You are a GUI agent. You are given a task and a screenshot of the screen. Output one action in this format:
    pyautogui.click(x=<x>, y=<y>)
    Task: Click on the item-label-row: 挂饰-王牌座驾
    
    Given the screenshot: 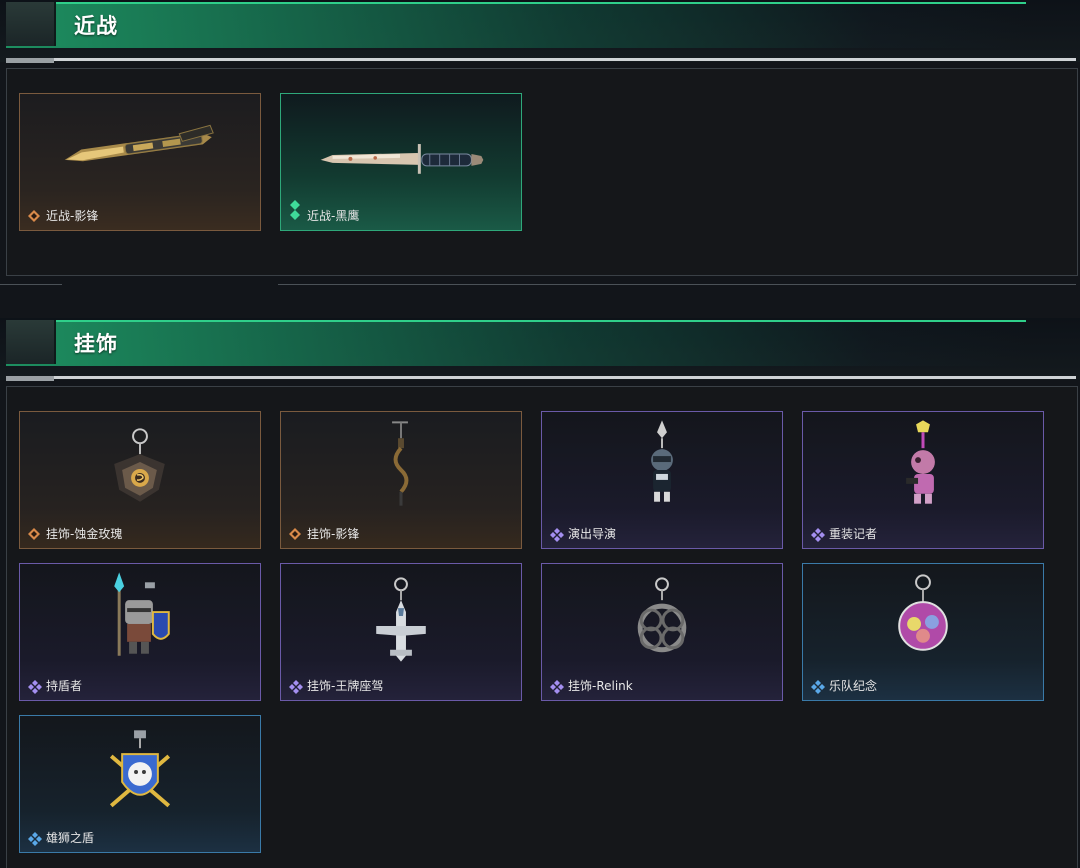 What is the action you would take?
    pyautogui.click(x=336, y=685)
    